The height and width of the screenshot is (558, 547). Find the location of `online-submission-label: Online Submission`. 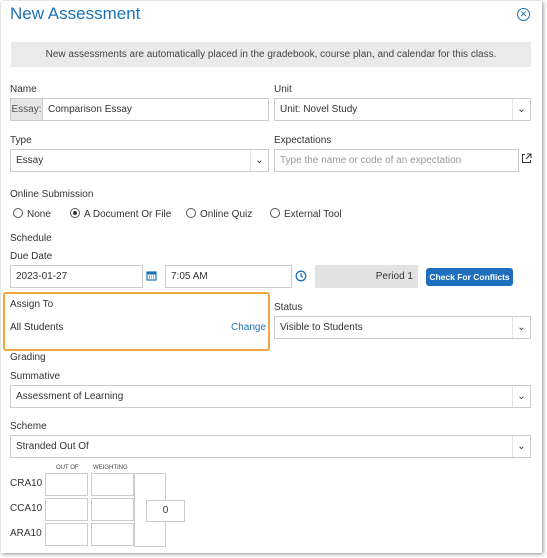

online-submission-label: Online Submission is located at coordinates (52, 194).